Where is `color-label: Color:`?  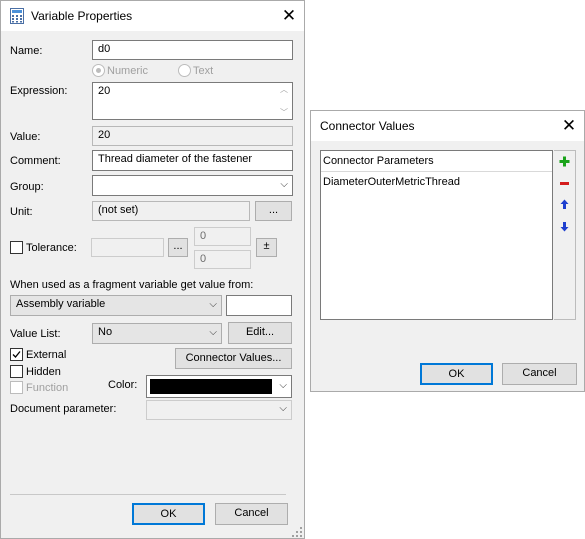
color-label: Color: is located at coordinates (123, 385).